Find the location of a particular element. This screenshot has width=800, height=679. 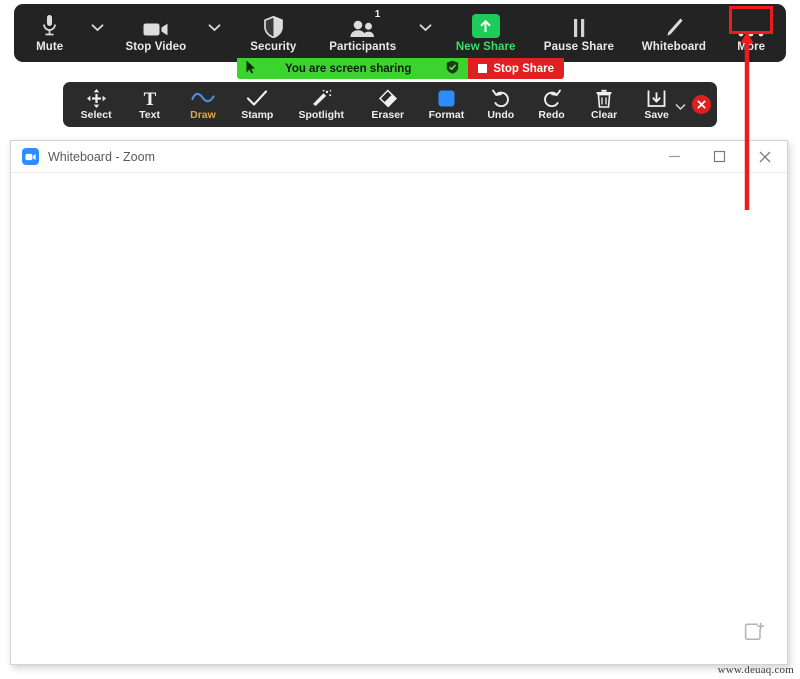

annotation-label-stamp: Stamp is located at coordinates (257, 115).